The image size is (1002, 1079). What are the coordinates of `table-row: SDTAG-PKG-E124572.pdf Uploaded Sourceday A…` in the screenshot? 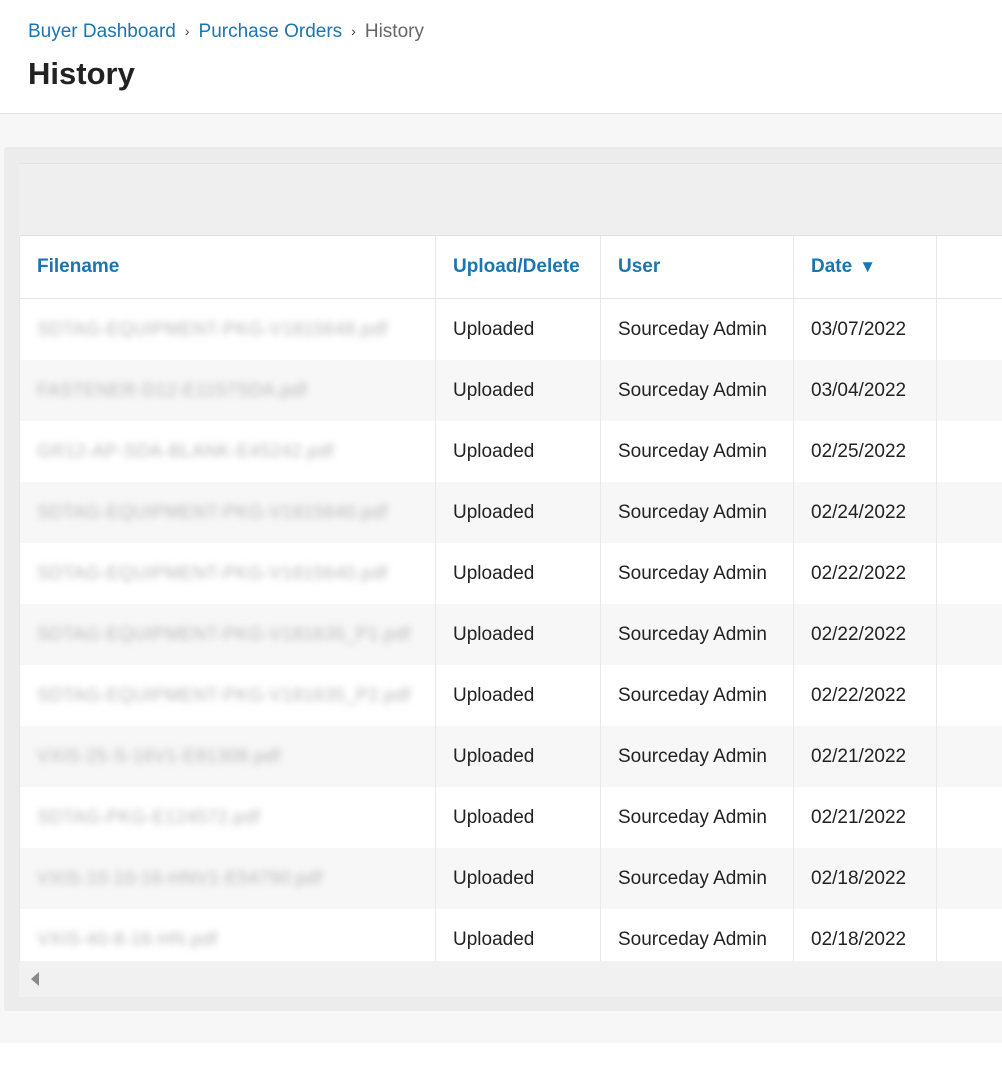 It's located at (511, 817).